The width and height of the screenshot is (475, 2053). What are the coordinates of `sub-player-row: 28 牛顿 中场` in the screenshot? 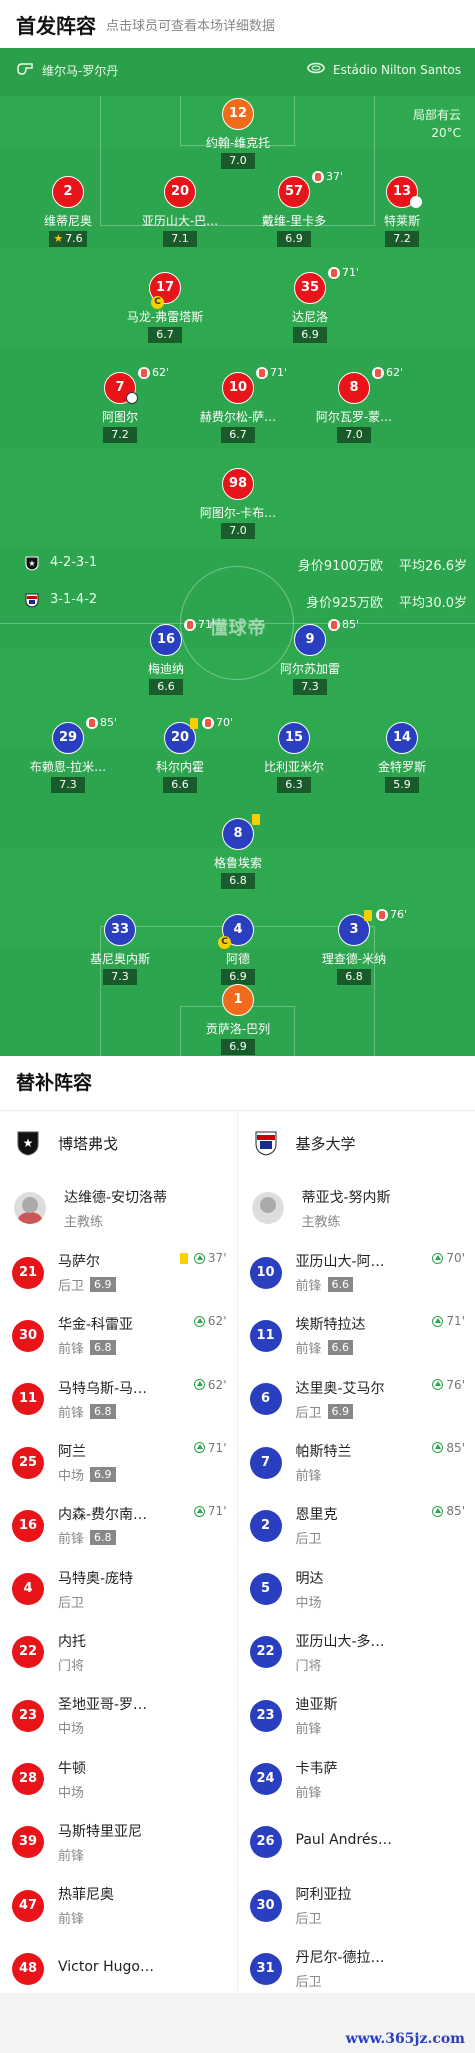 It's located at (118, 1778).